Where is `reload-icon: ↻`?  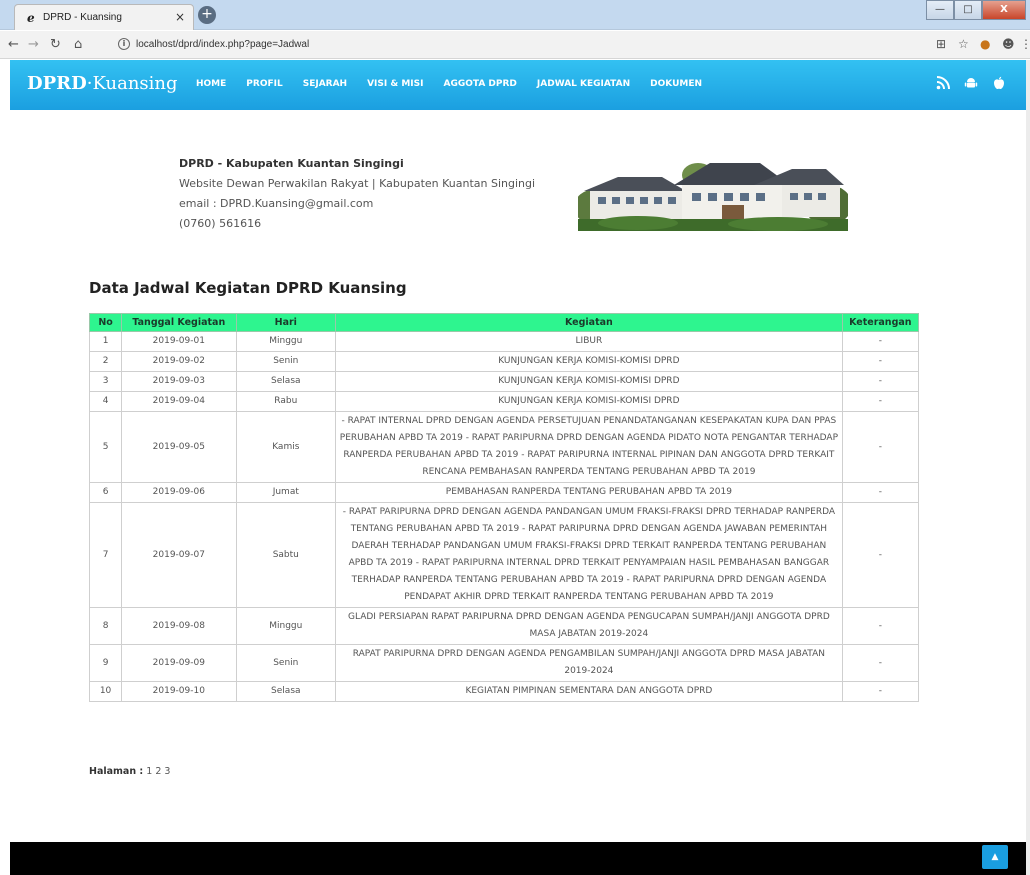
reload-icon: ↻ is located at coordinates (55, 44).